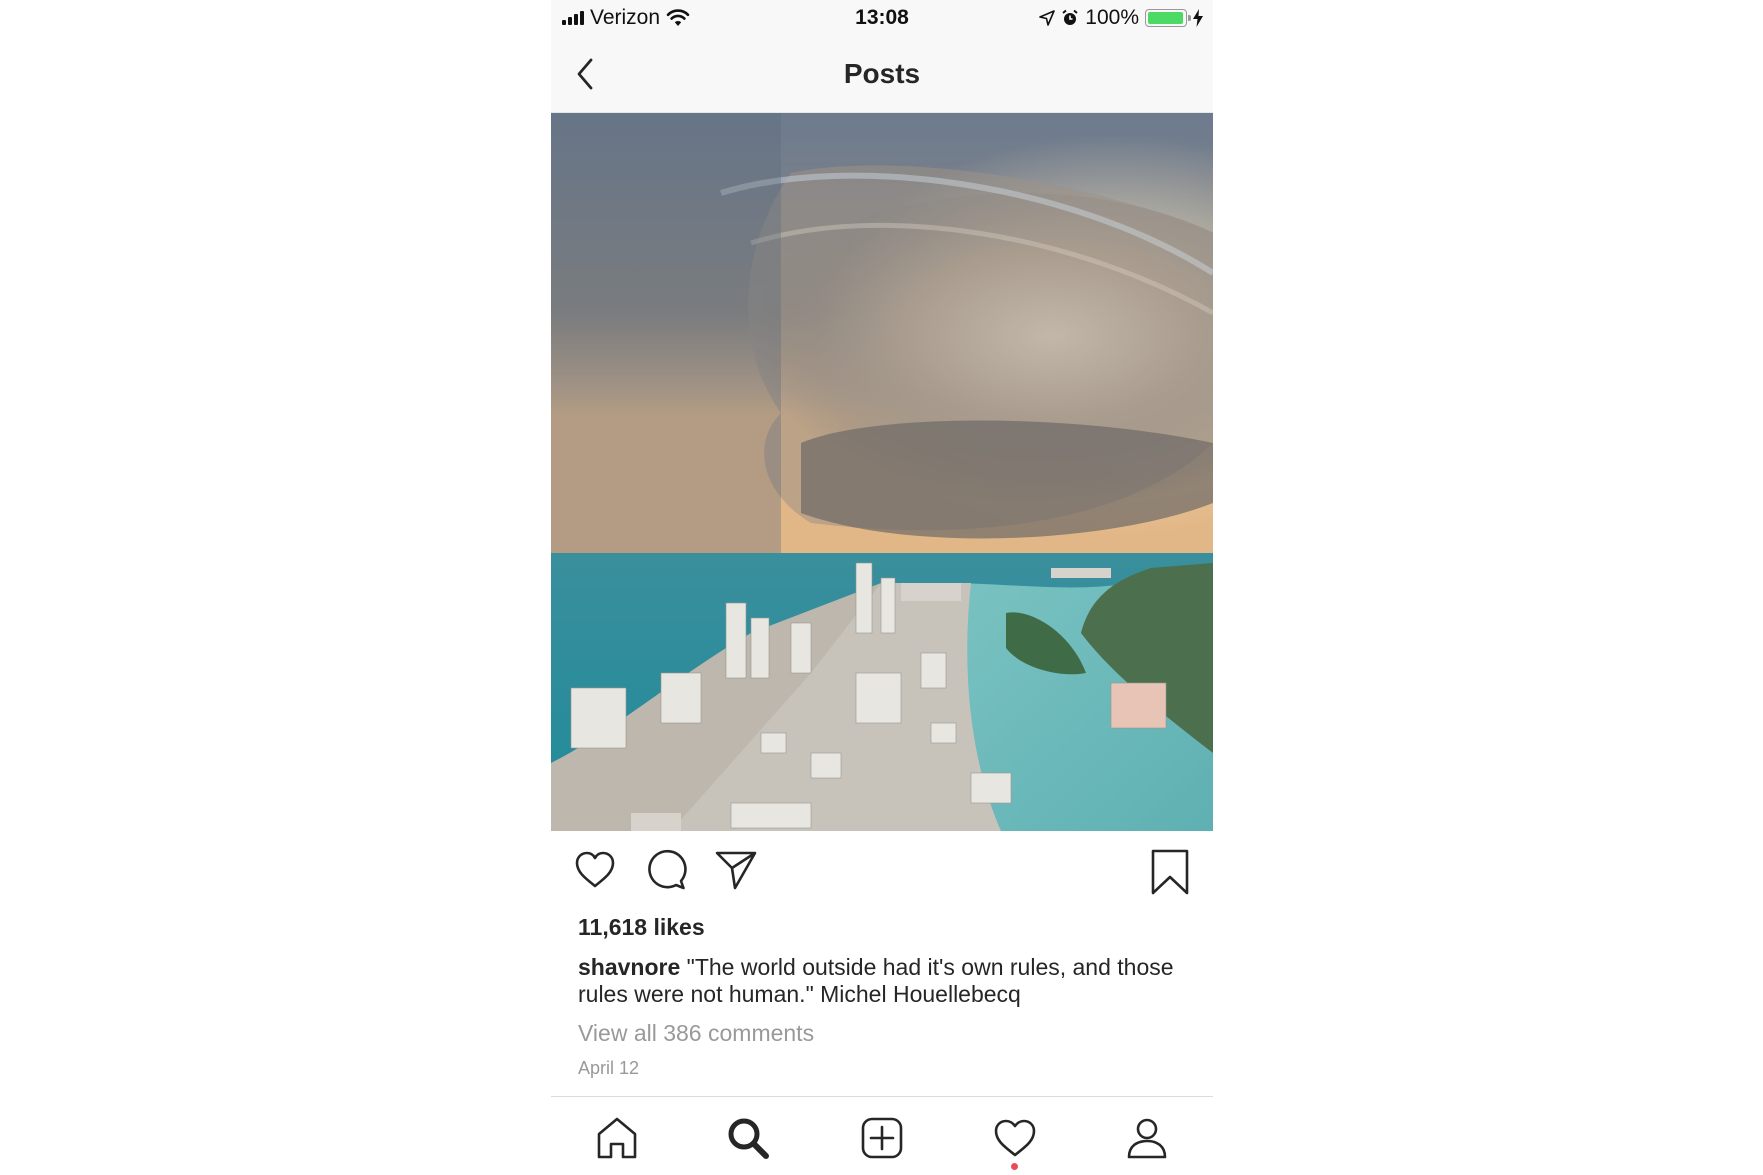 Image resolution: width=1763 pixels, height=1175 pixels. What do you see at coordinates (629, 967) in the screenshot?
I see `caption-username: shavnore` at bounding box center [629, 967].